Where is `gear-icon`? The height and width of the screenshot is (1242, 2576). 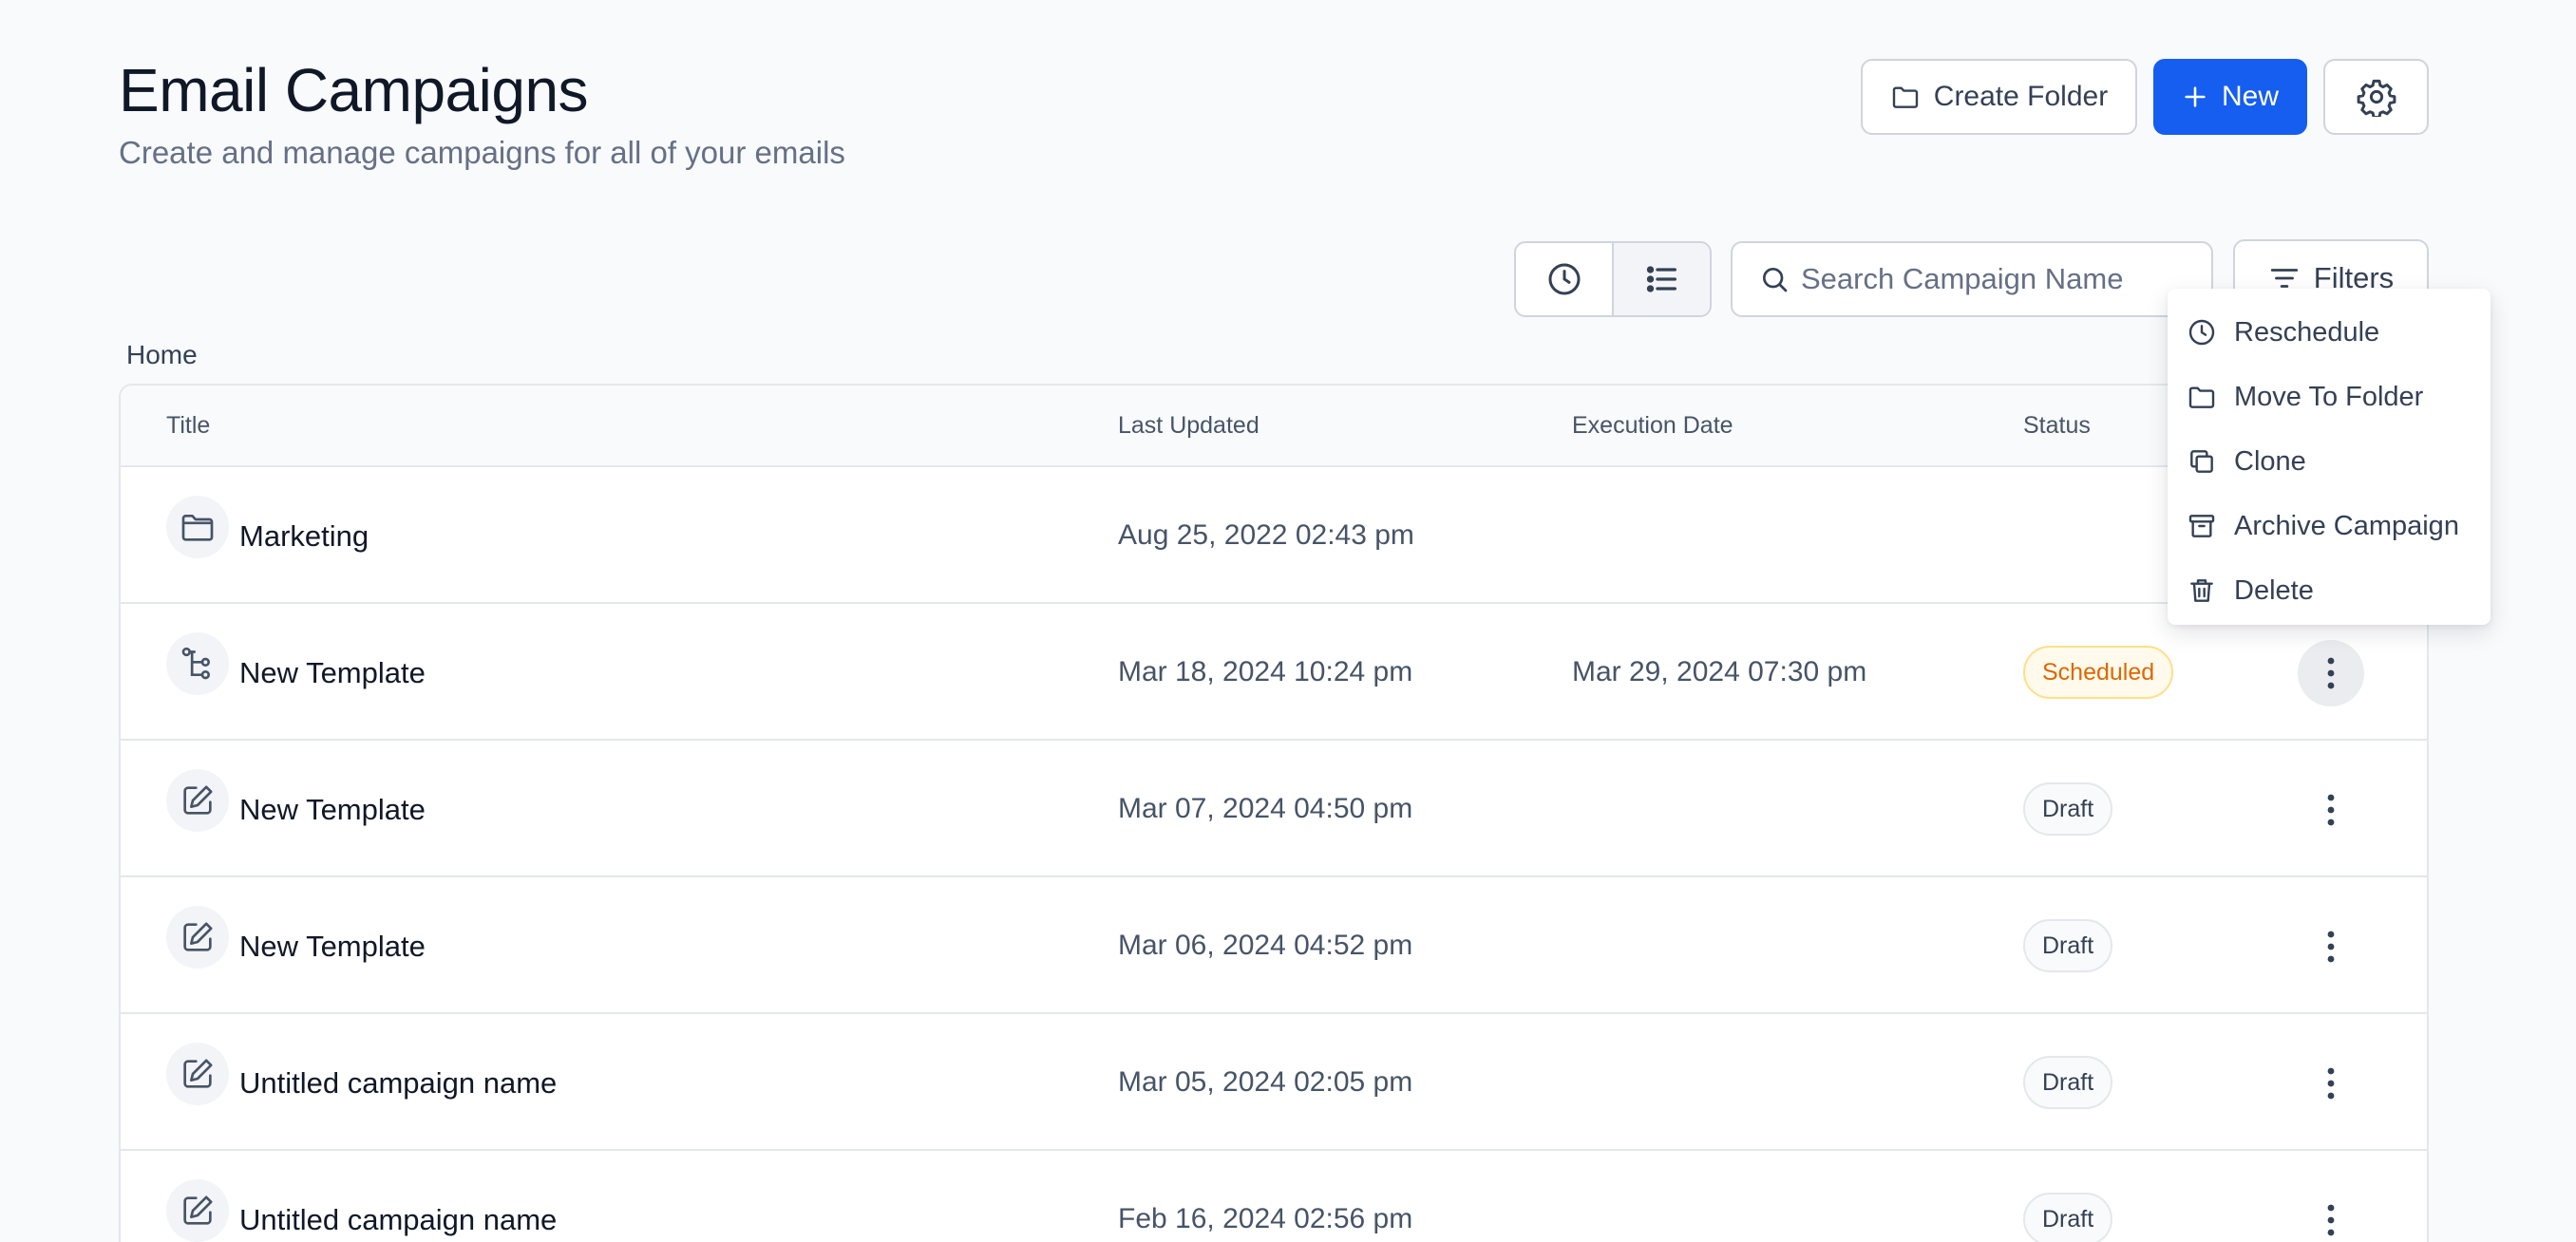 gear-icon is located at coordinates (2376, 97).